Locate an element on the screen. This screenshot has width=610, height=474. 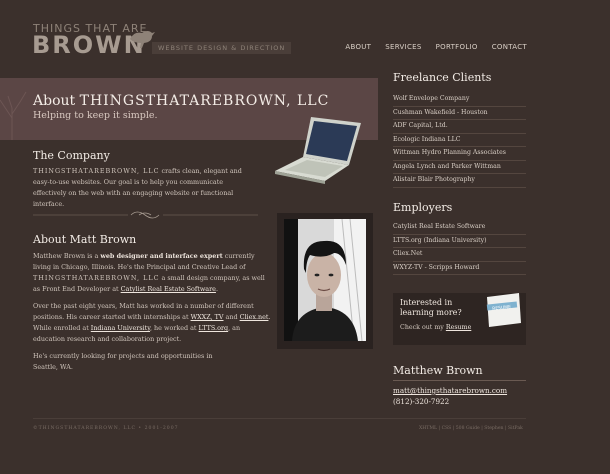
company-heading: The Company is located at coordinates (71, 155).